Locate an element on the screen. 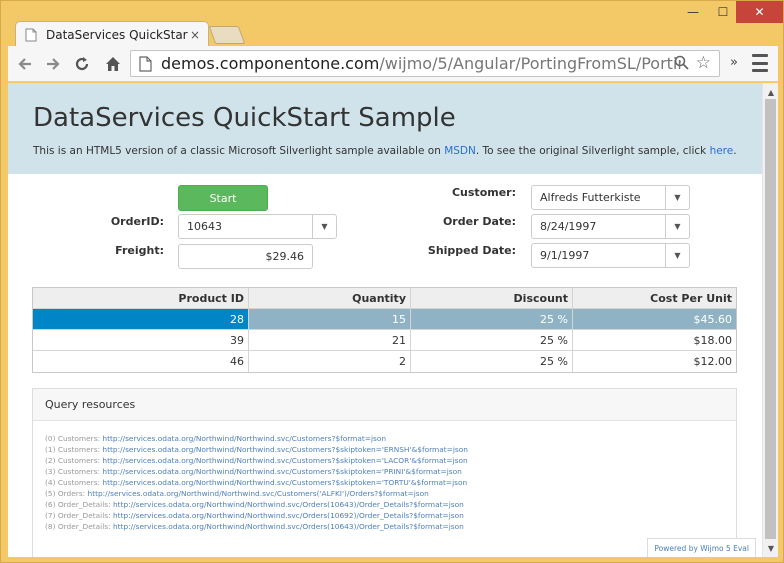 This screenshot has width=784, height=563. reload-icon is located at coordinates (82, 64).